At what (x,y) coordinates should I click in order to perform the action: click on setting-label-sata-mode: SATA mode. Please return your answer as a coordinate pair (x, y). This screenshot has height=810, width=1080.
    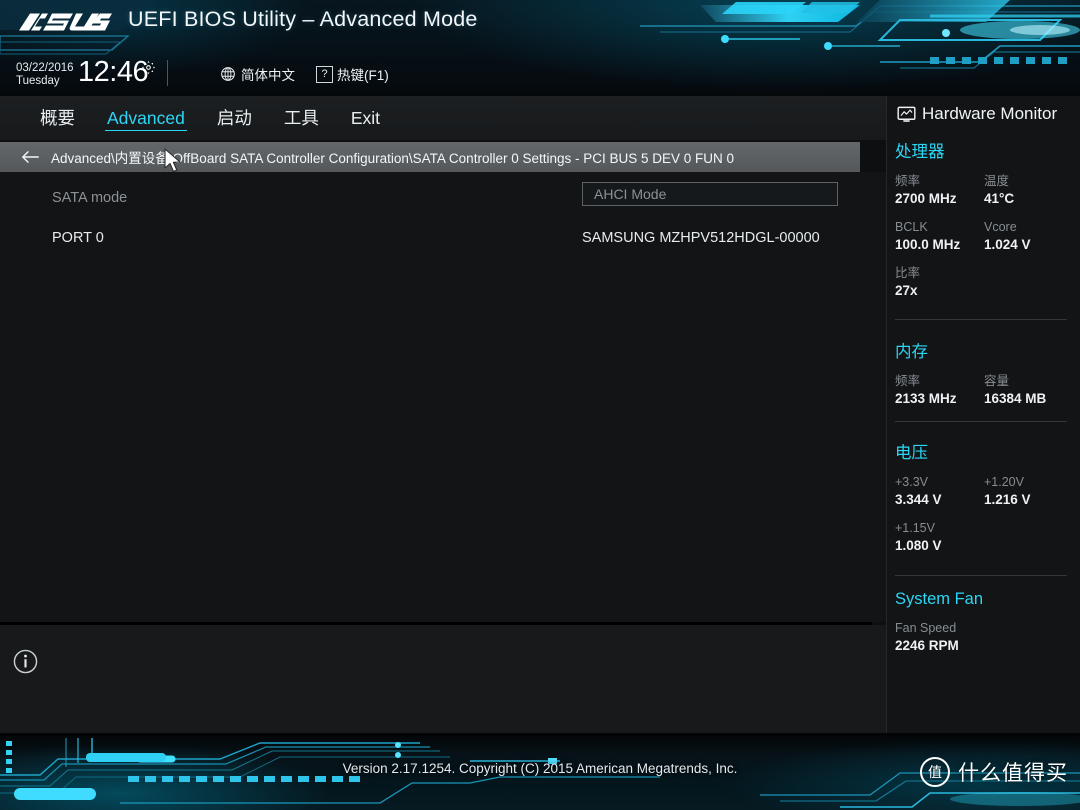
    Looking at the image, I should click on (90, 198).